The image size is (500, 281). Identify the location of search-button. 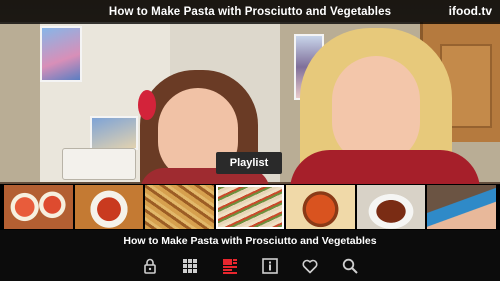
(350, 266).